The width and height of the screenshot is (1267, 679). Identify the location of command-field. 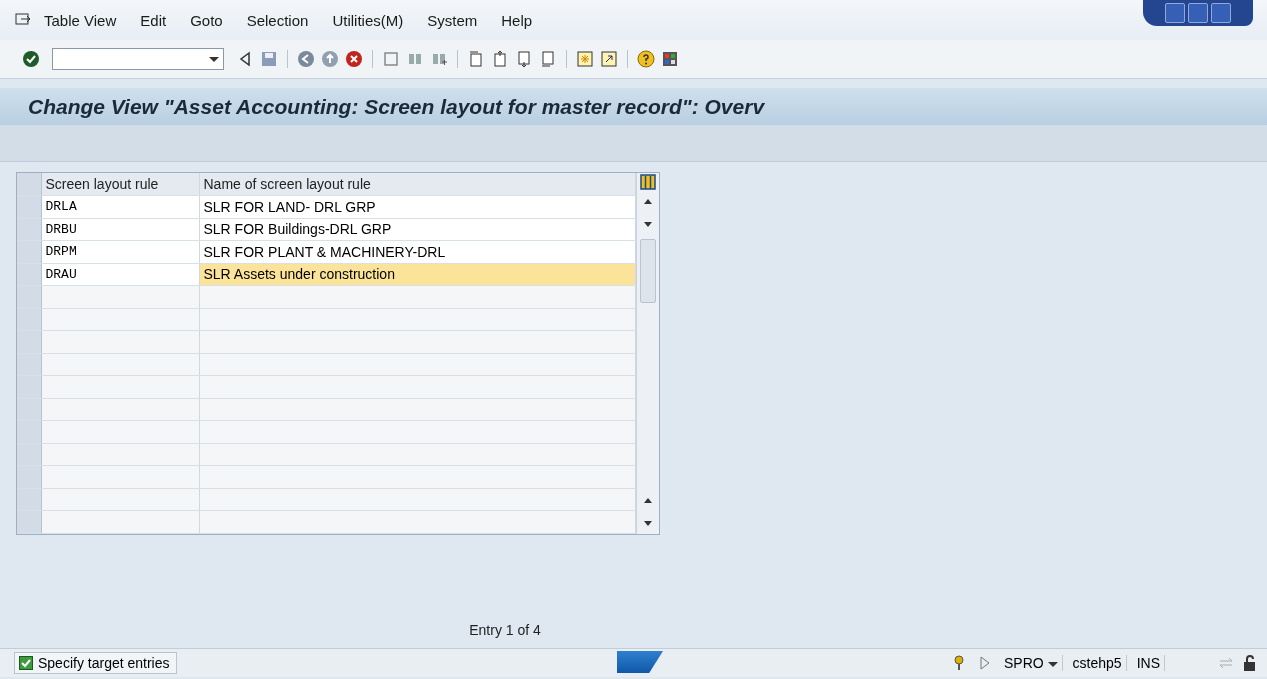
(138, 59).